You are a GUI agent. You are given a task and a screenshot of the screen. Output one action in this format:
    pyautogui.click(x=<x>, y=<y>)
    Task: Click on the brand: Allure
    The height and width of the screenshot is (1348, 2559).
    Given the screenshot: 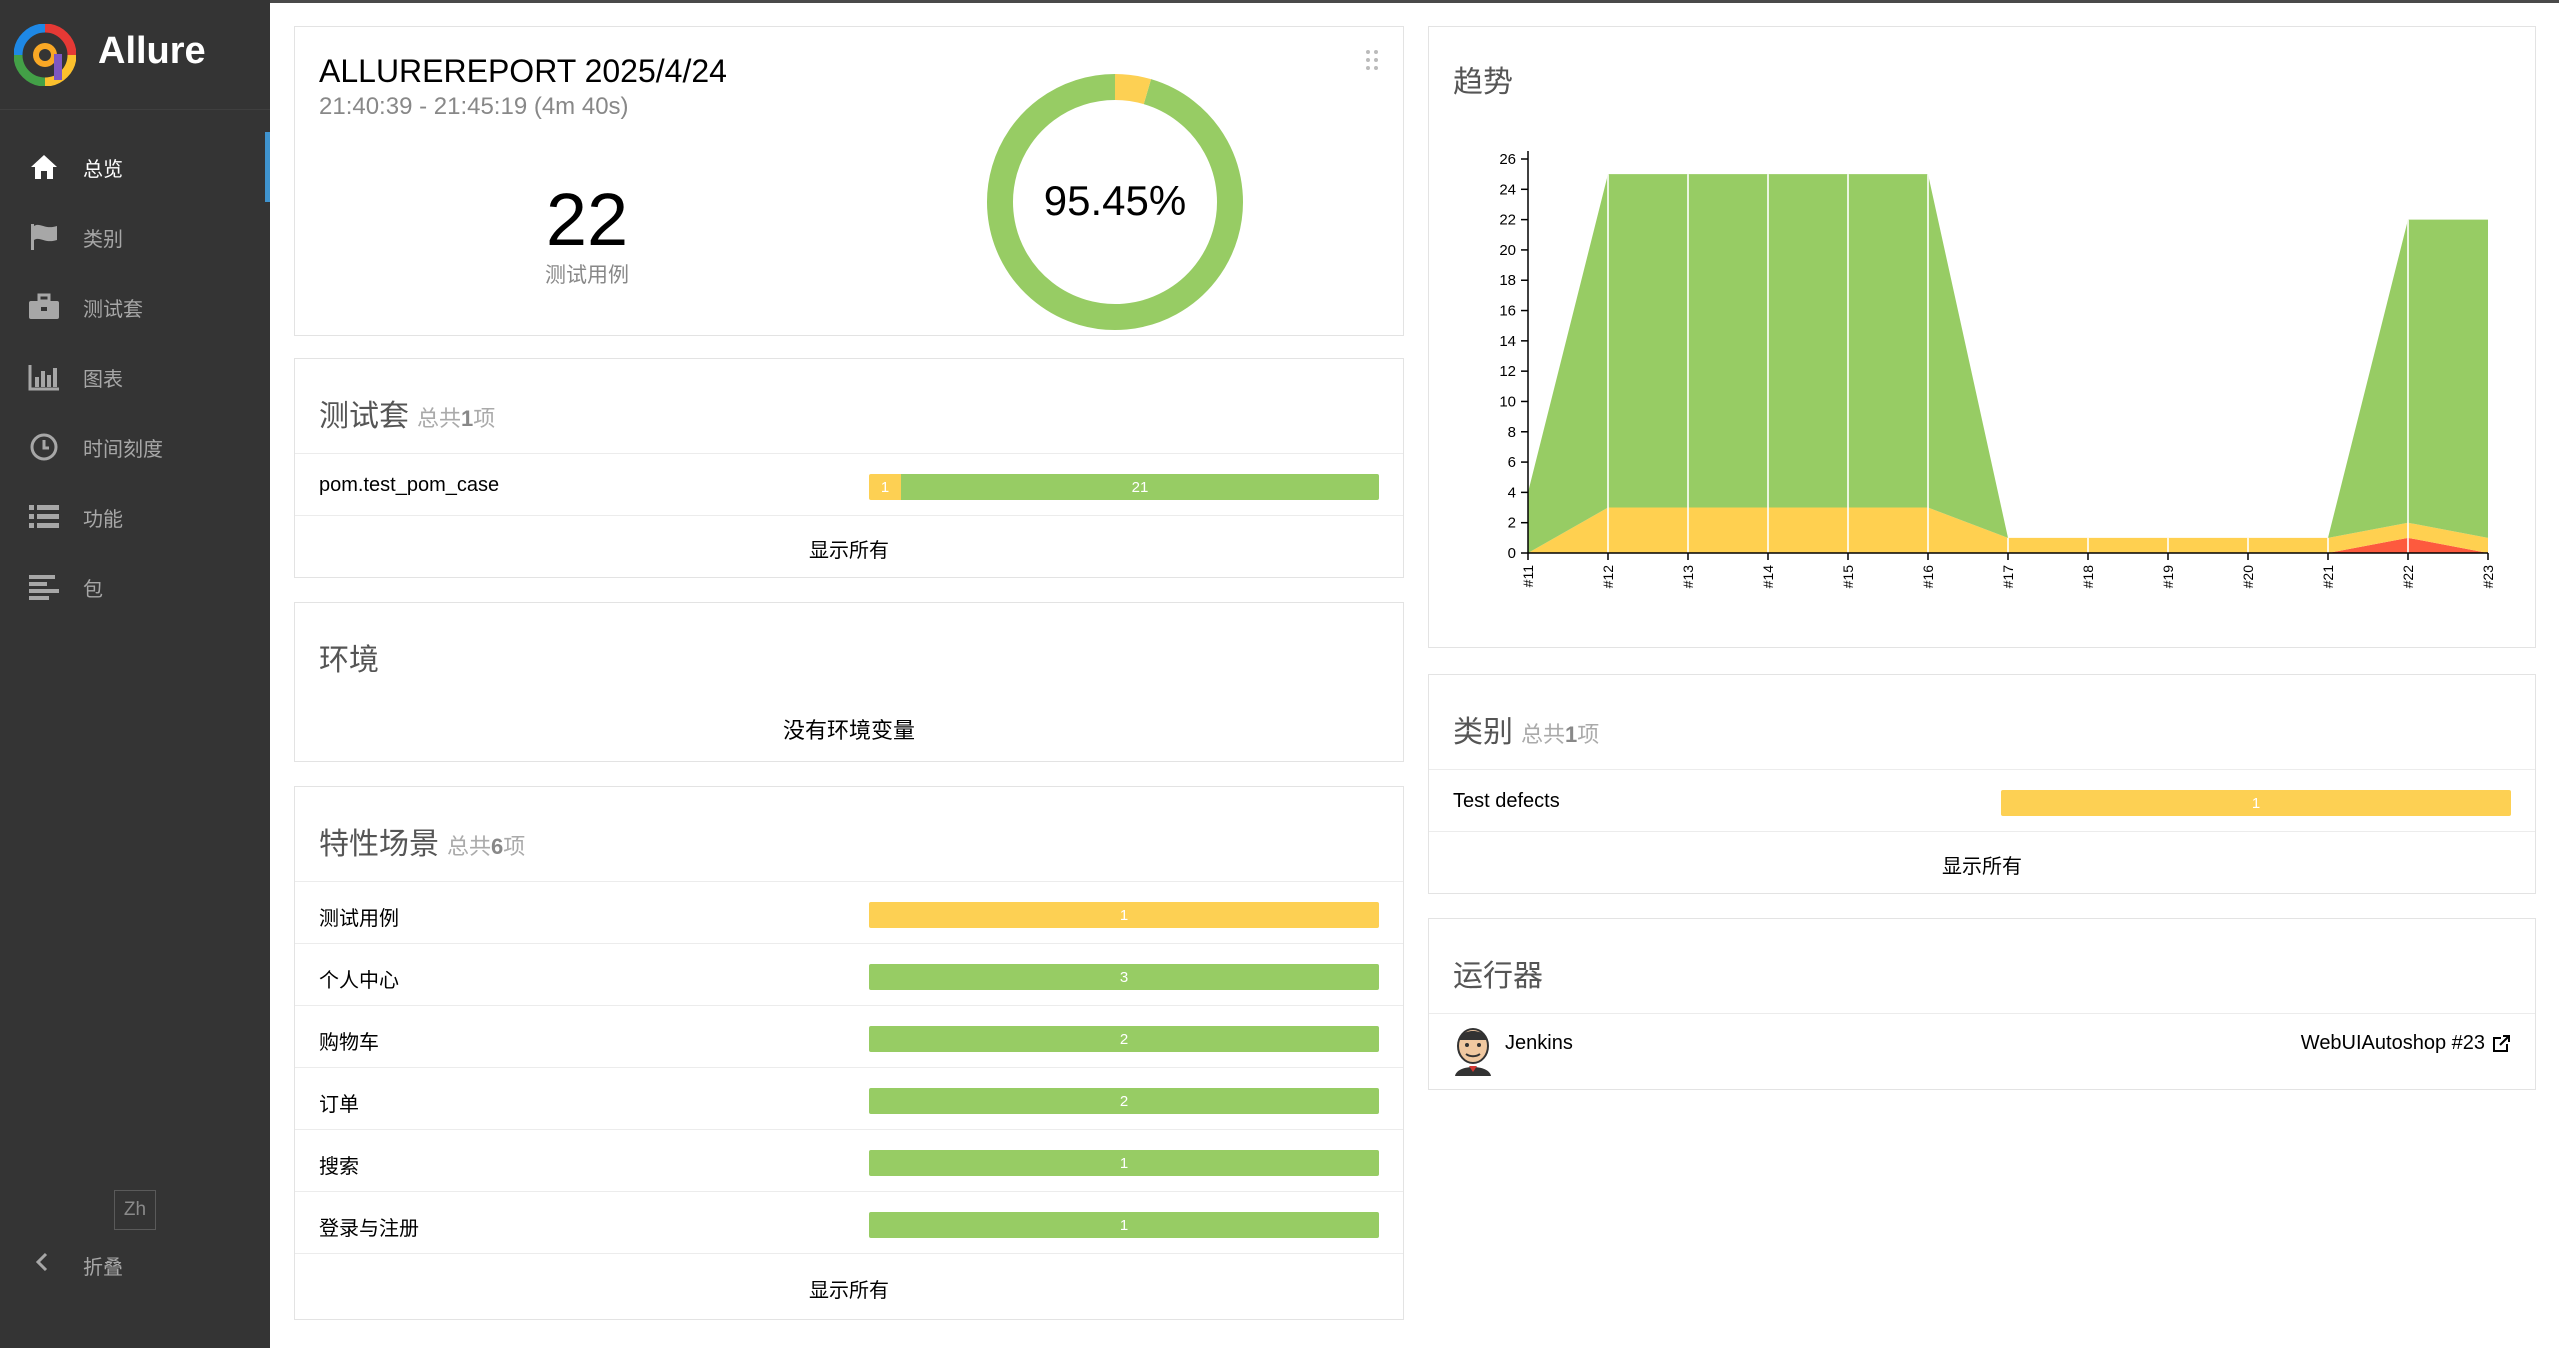 What is the action you would take?
    pyautogui.click(x=135, y=55)
    